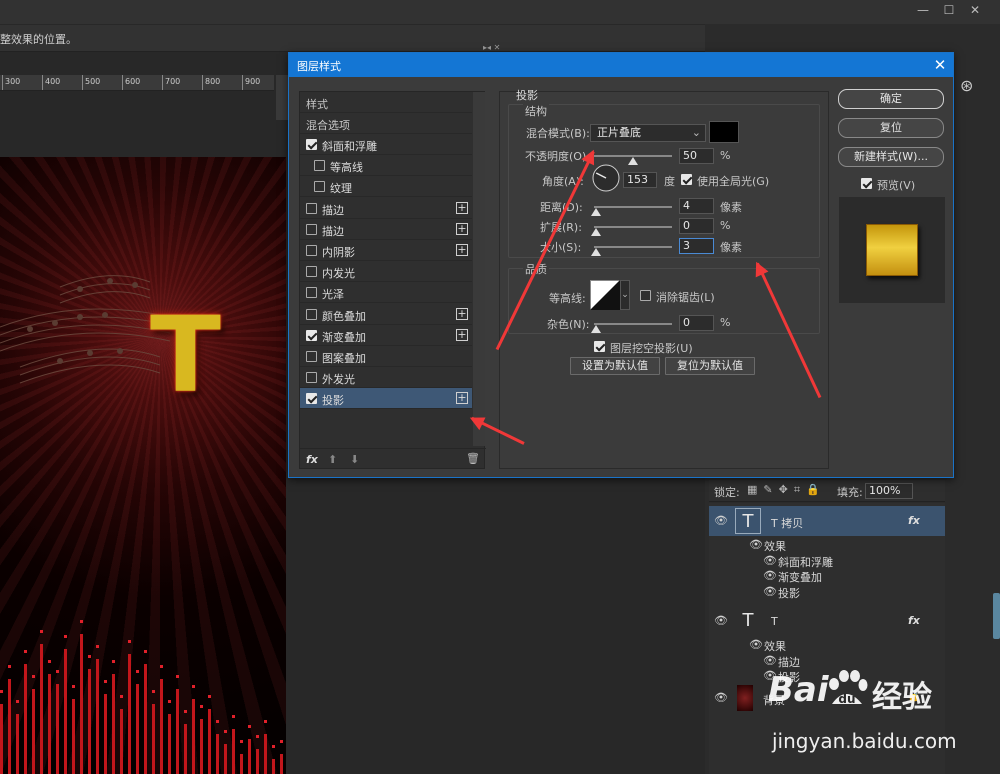 This screenshot has height=774, width=1000. Describe the element at coordinates (386, 187) in the screenshot. I see `style-item: 纹理` at that location.